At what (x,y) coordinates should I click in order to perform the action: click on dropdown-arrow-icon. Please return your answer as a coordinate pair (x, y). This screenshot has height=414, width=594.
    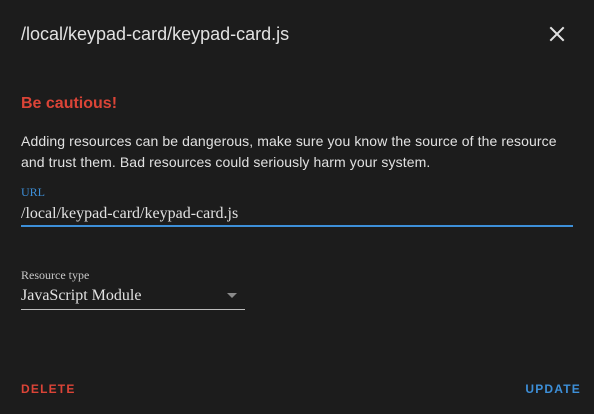
    Looking at the image, I should click on (232, 295).